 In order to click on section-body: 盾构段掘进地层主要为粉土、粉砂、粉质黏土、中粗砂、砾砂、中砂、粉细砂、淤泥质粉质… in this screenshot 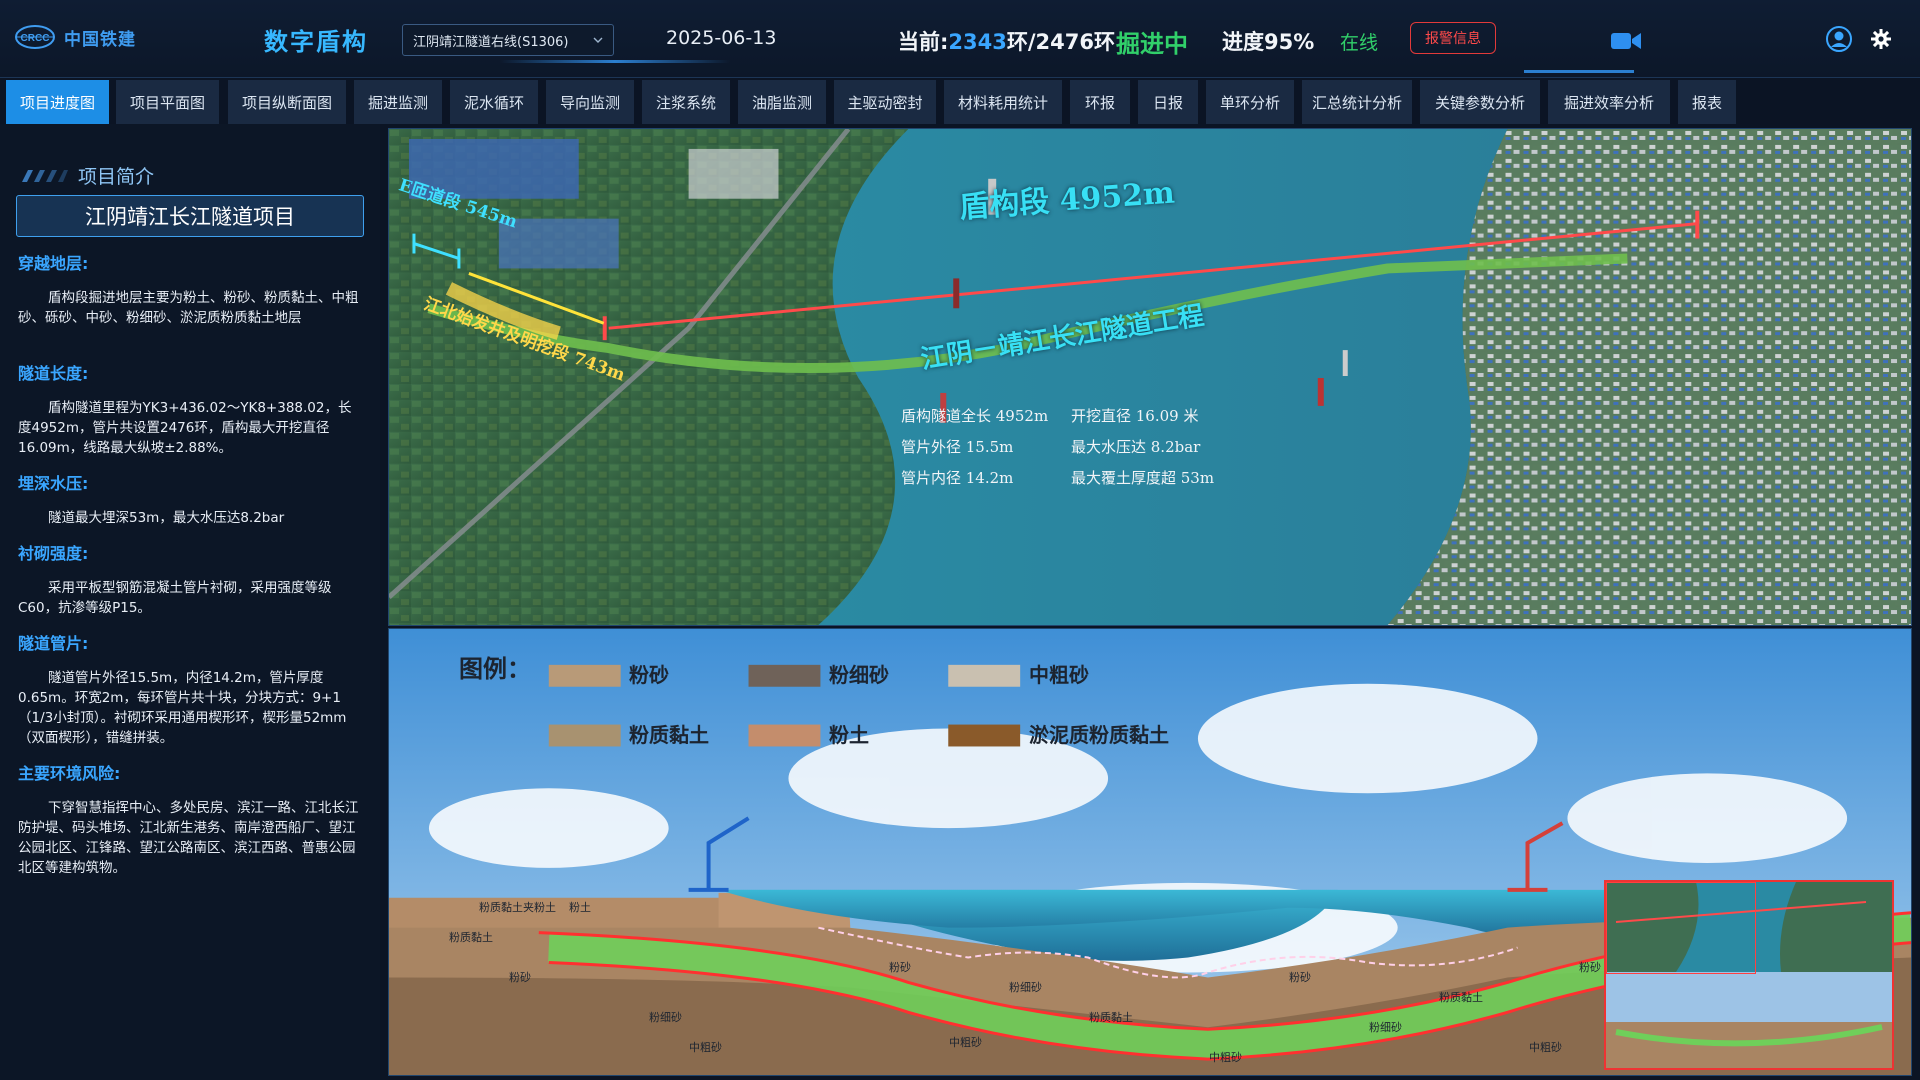, I will do `click(188, 308)`.